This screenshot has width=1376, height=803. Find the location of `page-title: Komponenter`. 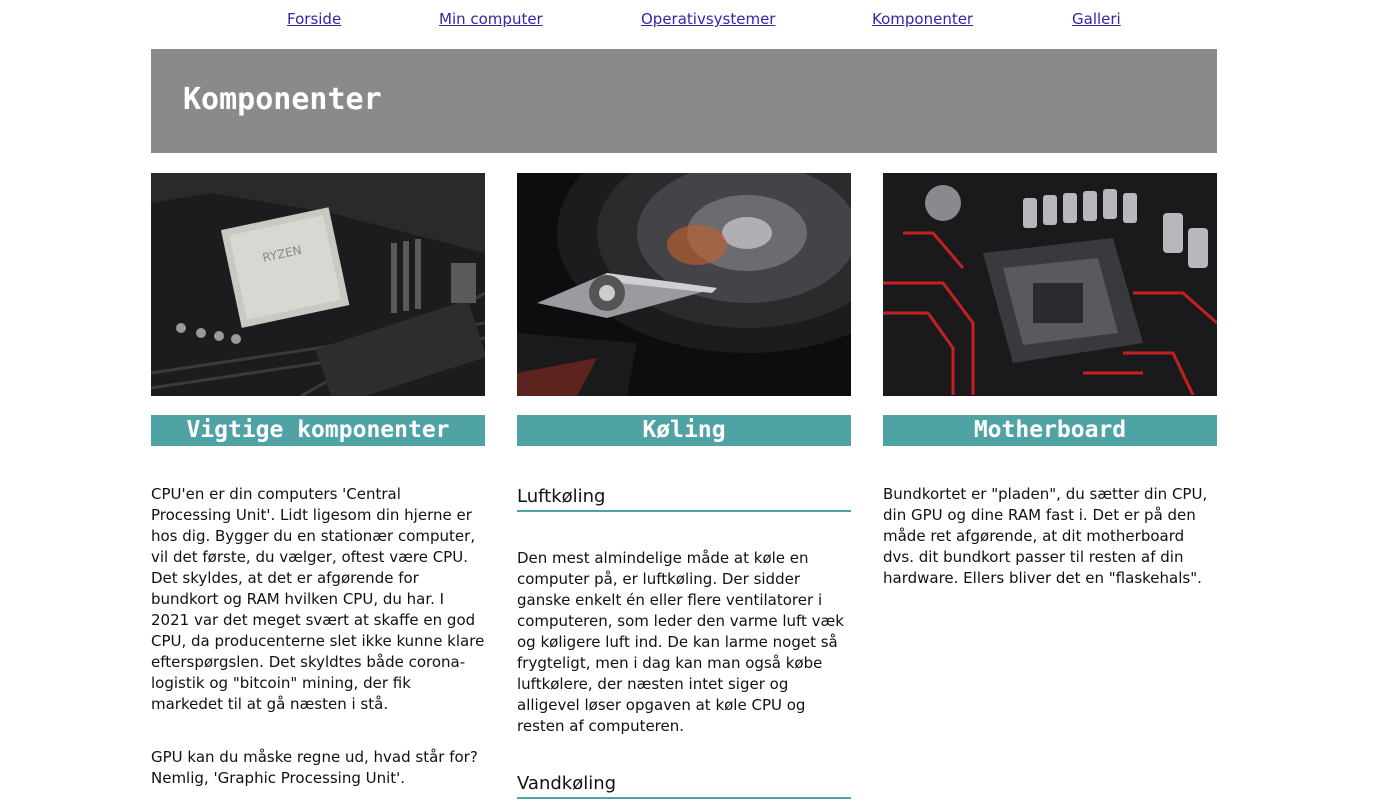

page-title: Komponenter is located at coordinates (282, 99).